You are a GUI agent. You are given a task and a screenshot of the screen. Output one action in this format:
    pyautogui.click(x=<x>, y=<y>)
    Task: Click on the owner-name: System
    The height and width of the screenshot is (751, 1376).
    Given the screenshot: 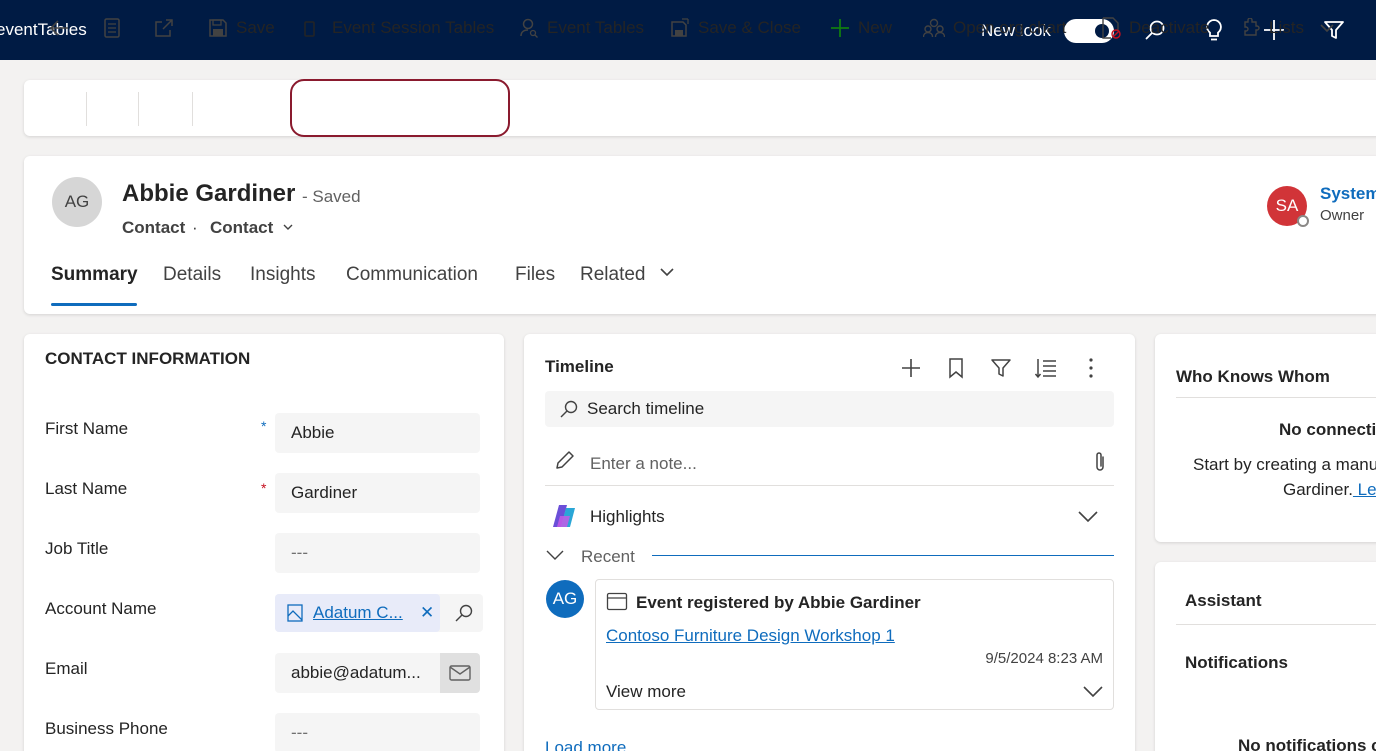 What is the action you would take?
    pyautogui.click(x=1348, y=194)
    